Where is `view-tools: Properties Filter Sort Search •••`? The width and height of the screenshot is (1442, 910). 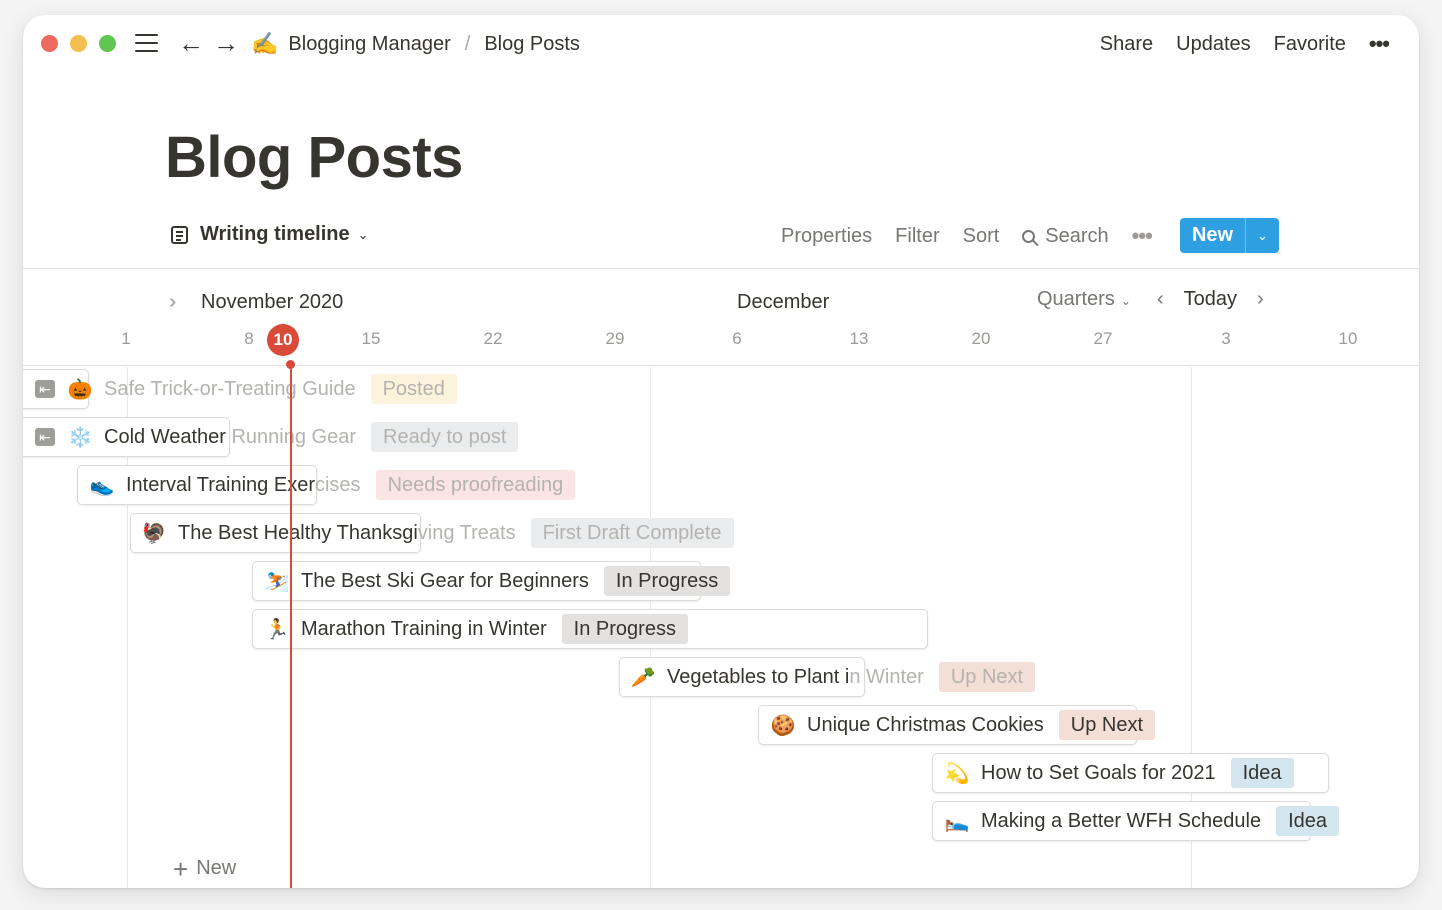 view-tools: Properties Filter Sort Search ••• is located at coordinates (978, 236).